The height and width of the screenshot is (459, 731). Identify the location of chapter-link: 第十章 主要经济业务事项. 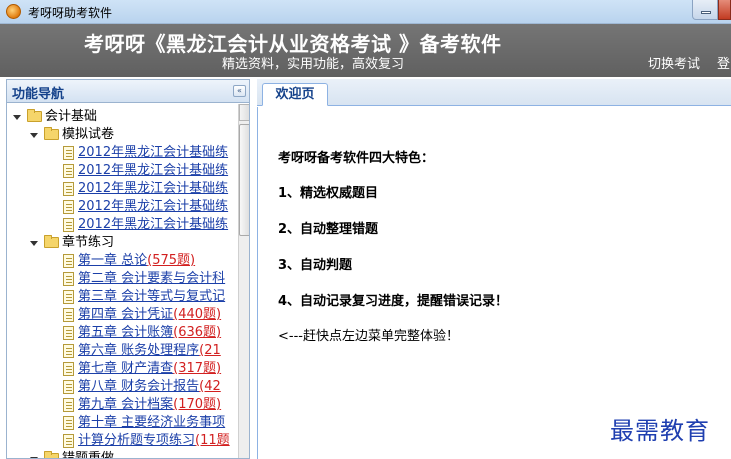
(151, 422).